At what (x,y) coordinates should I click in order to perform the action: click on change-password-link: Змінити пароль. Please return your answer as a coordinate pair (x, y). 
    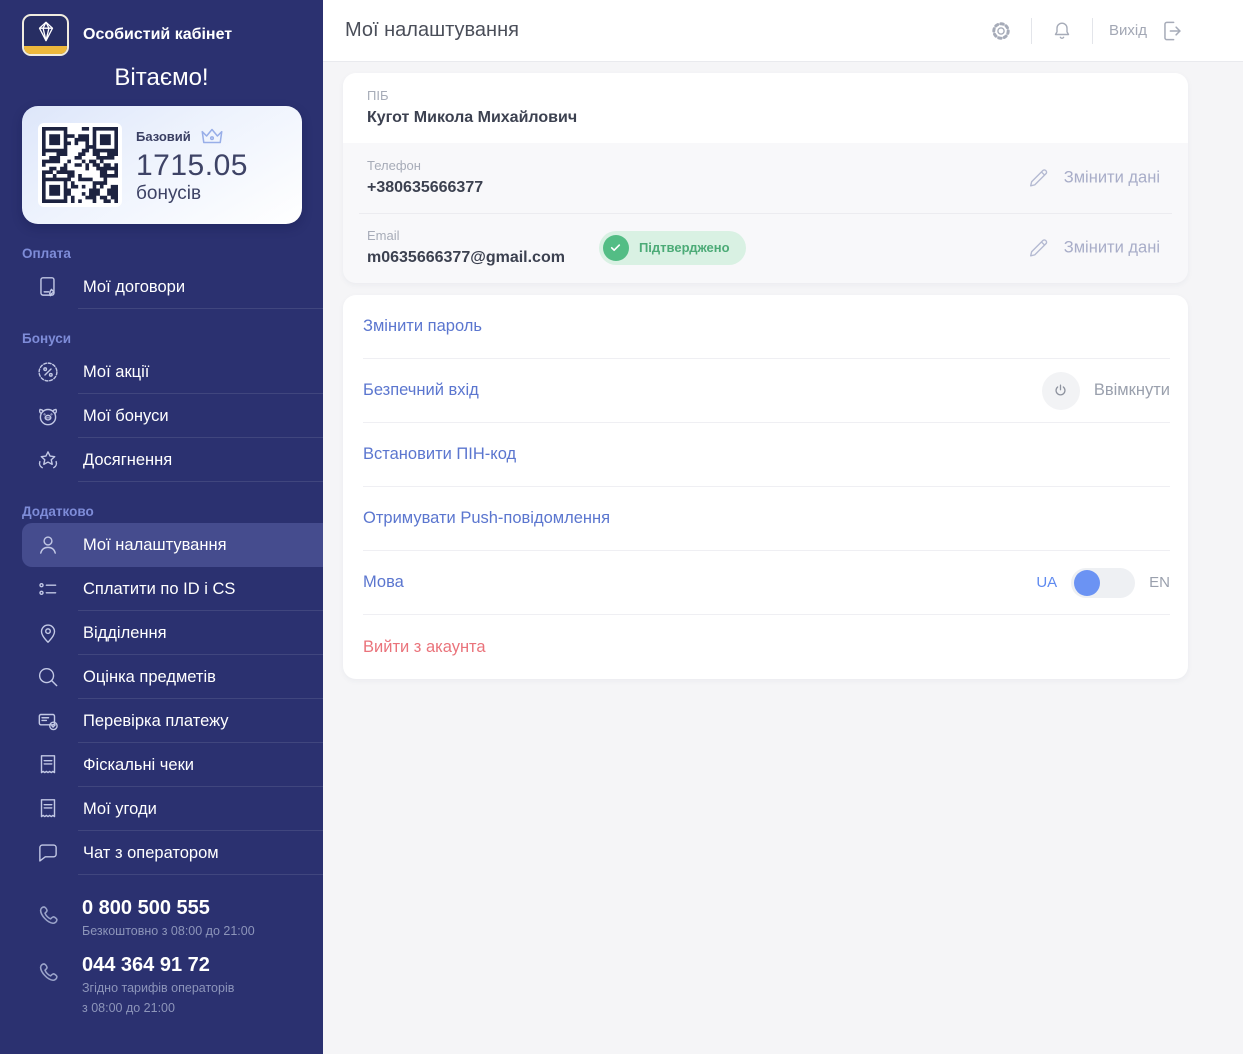
    Looking at the image, I should click on (422, 326).